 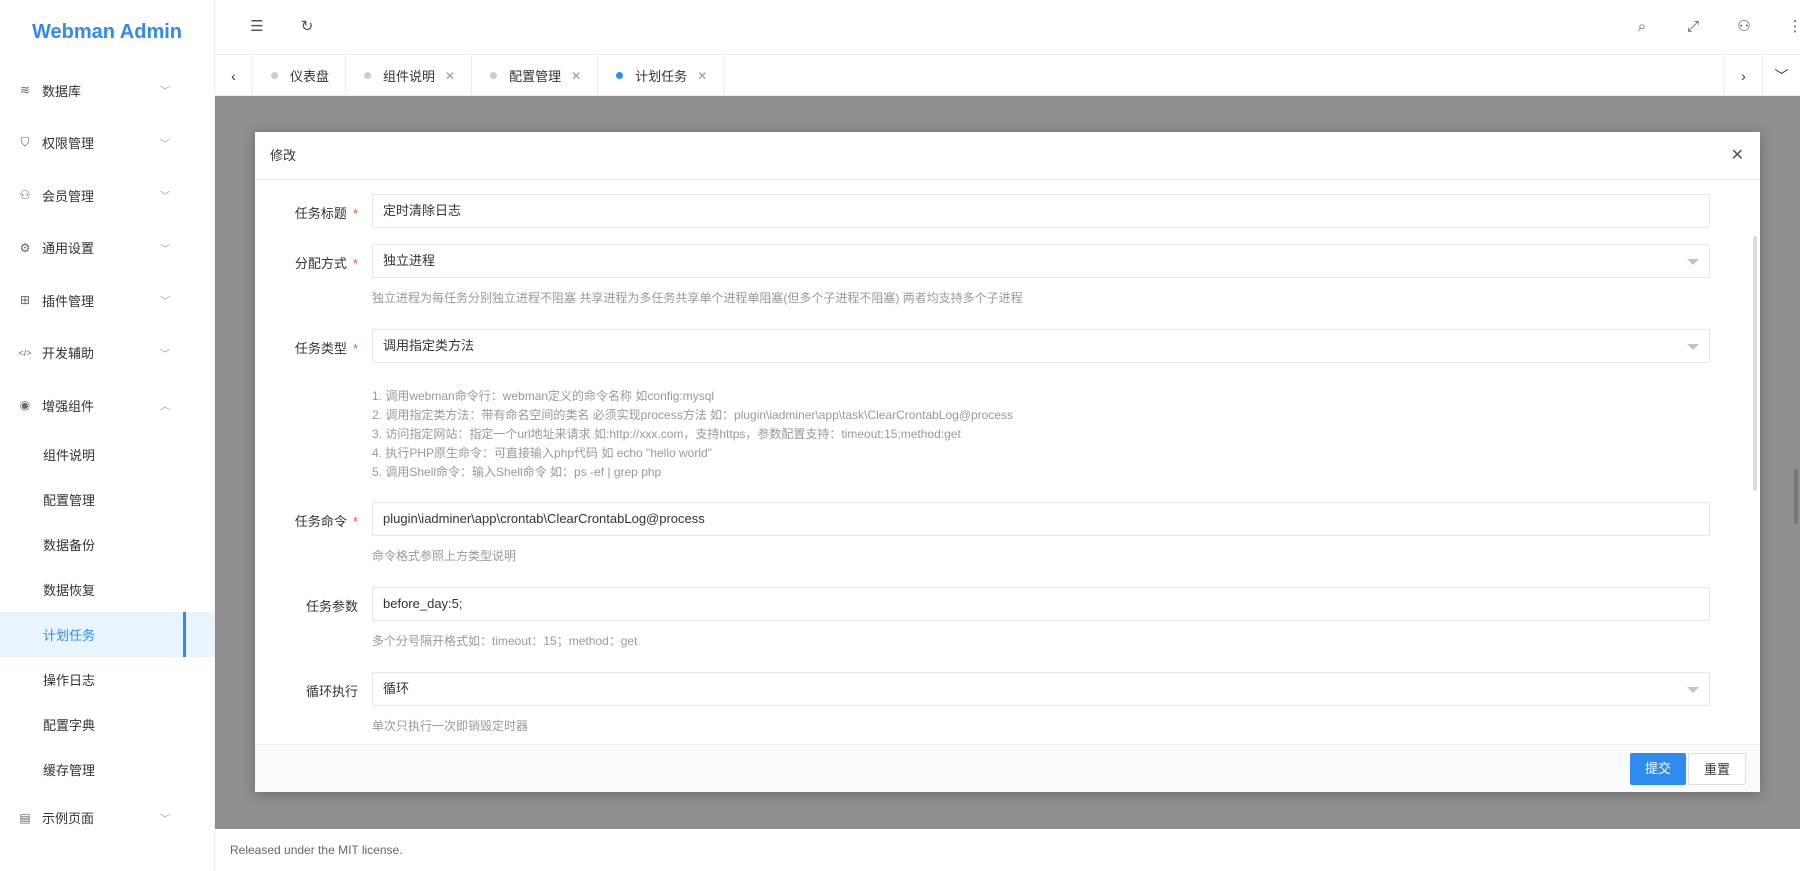 I want to click on app-logo: Webman Admin, so click(x=107, y=32).